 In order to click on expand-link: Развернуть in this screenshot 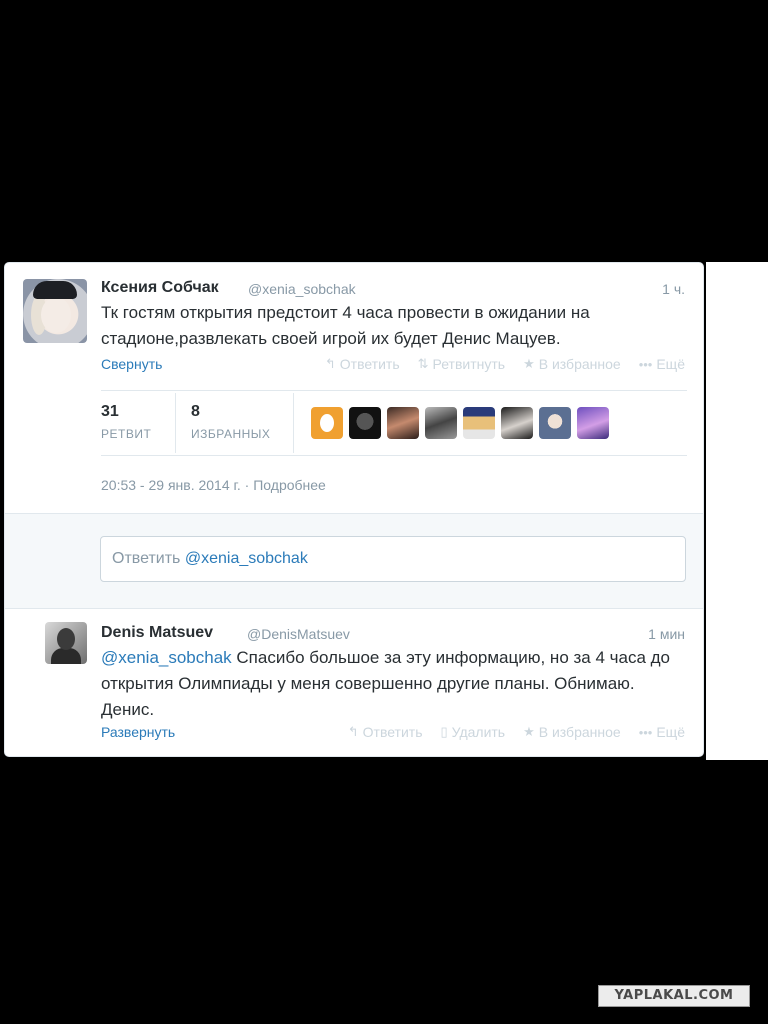, I will do `click(138, 732)`.